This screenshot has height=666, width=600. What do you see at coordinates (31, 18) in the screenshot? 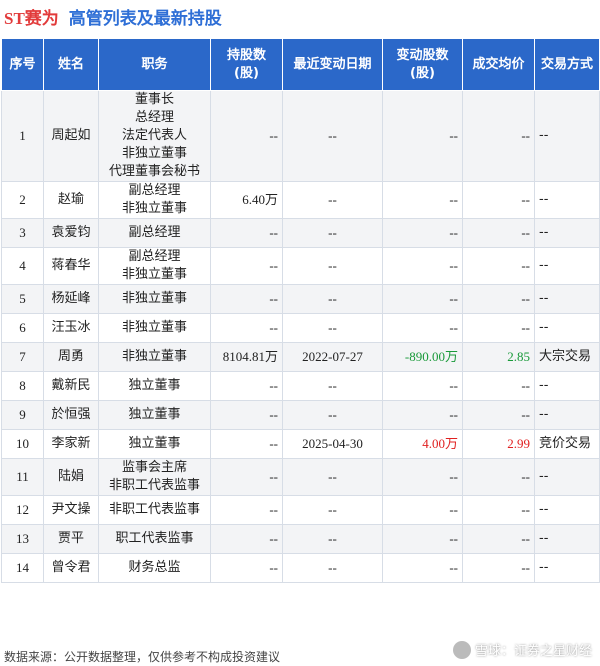
I see `stock-name: ST赛为` at bounding box center [31, 18].